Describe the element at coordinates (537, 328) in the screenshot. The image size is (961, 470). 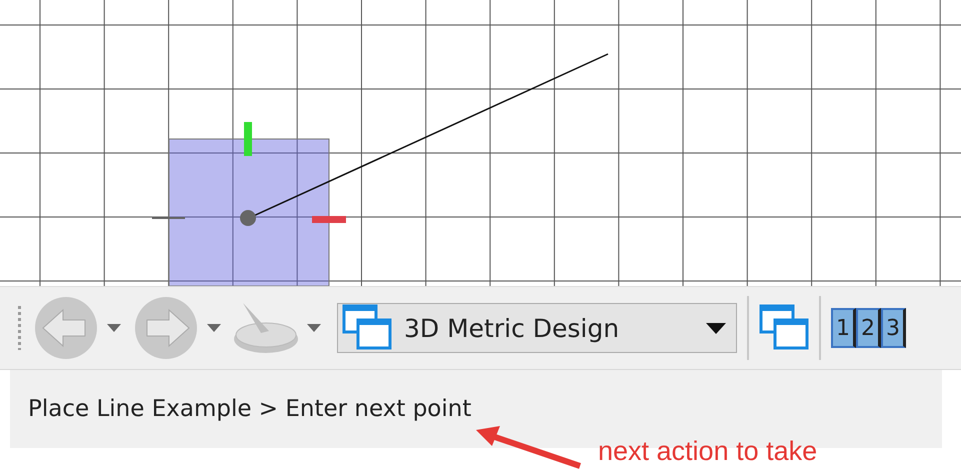
I see `view-dropdown: 3D Metric Design` at that location.